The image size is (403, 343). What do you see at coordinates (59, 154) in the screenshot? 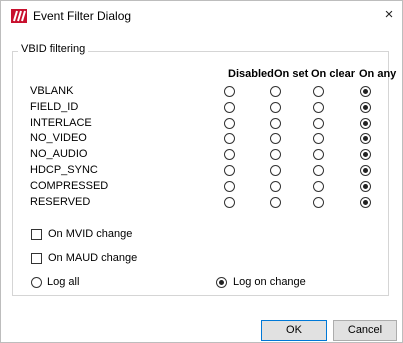
I see `row-label: NO_AUDIO` at bounding box center [59, 154].